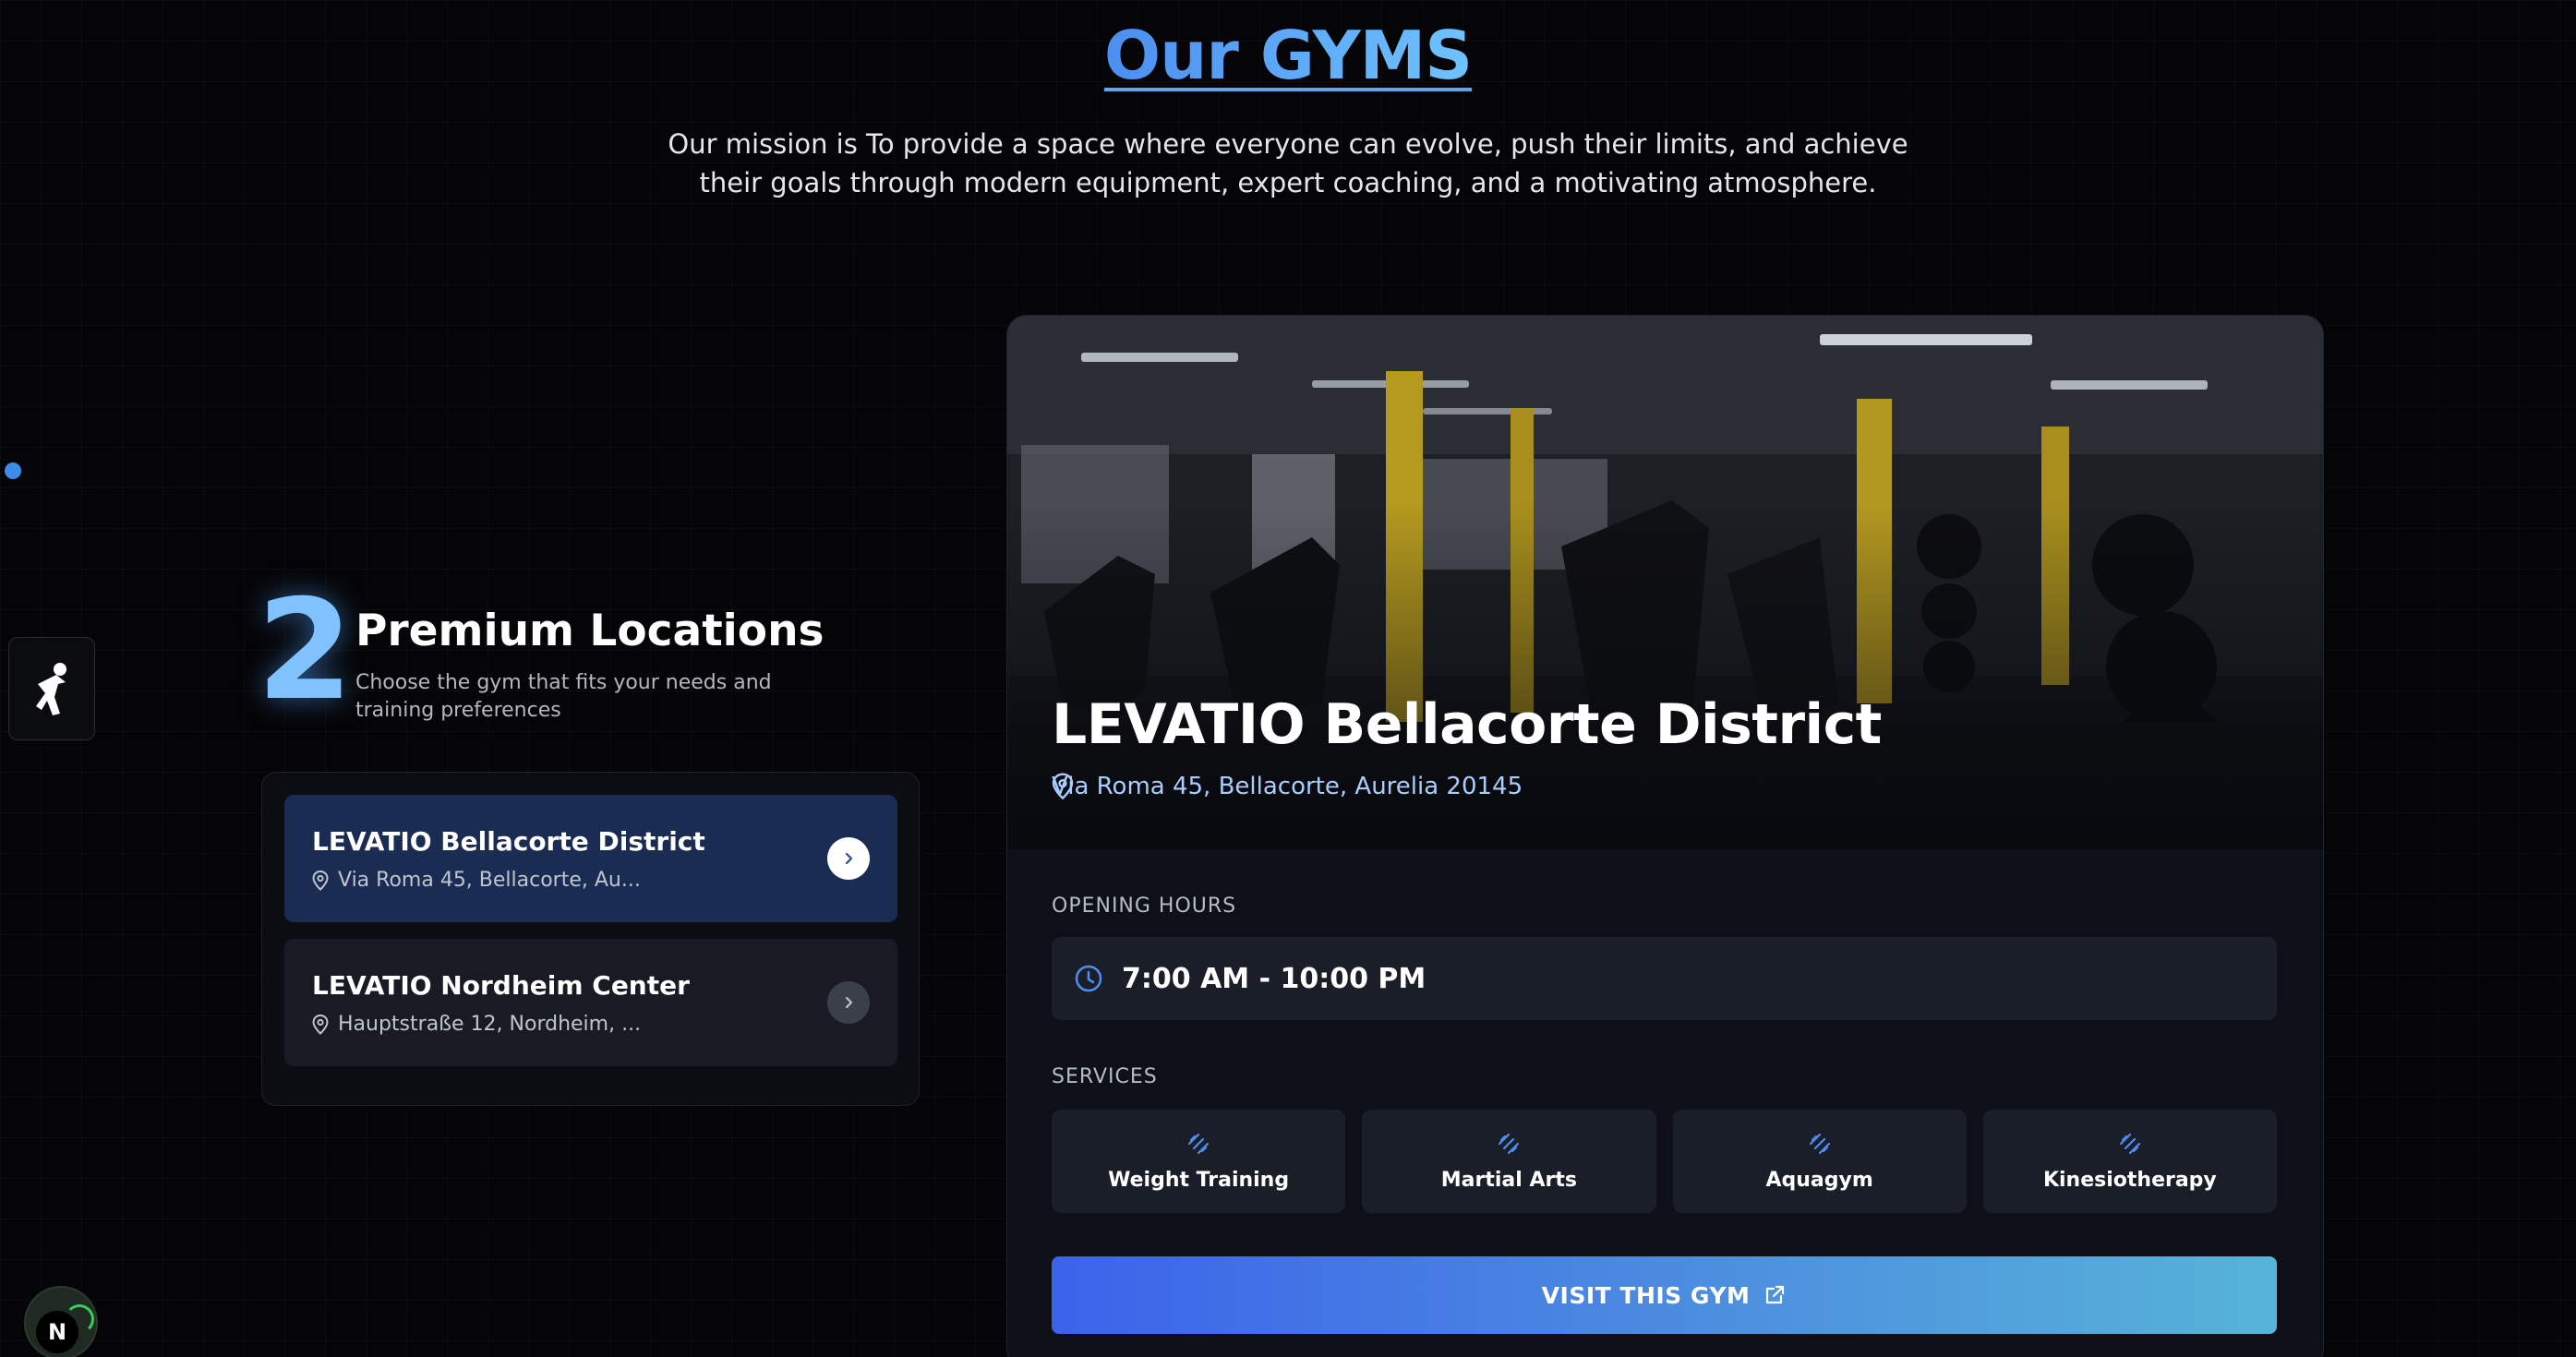 The width and height of the screenshot is (2576, 1357). I want to click on gym-address: Via Roma 45, Bellacorte, Aurelia 20145, so click(1287, 787).